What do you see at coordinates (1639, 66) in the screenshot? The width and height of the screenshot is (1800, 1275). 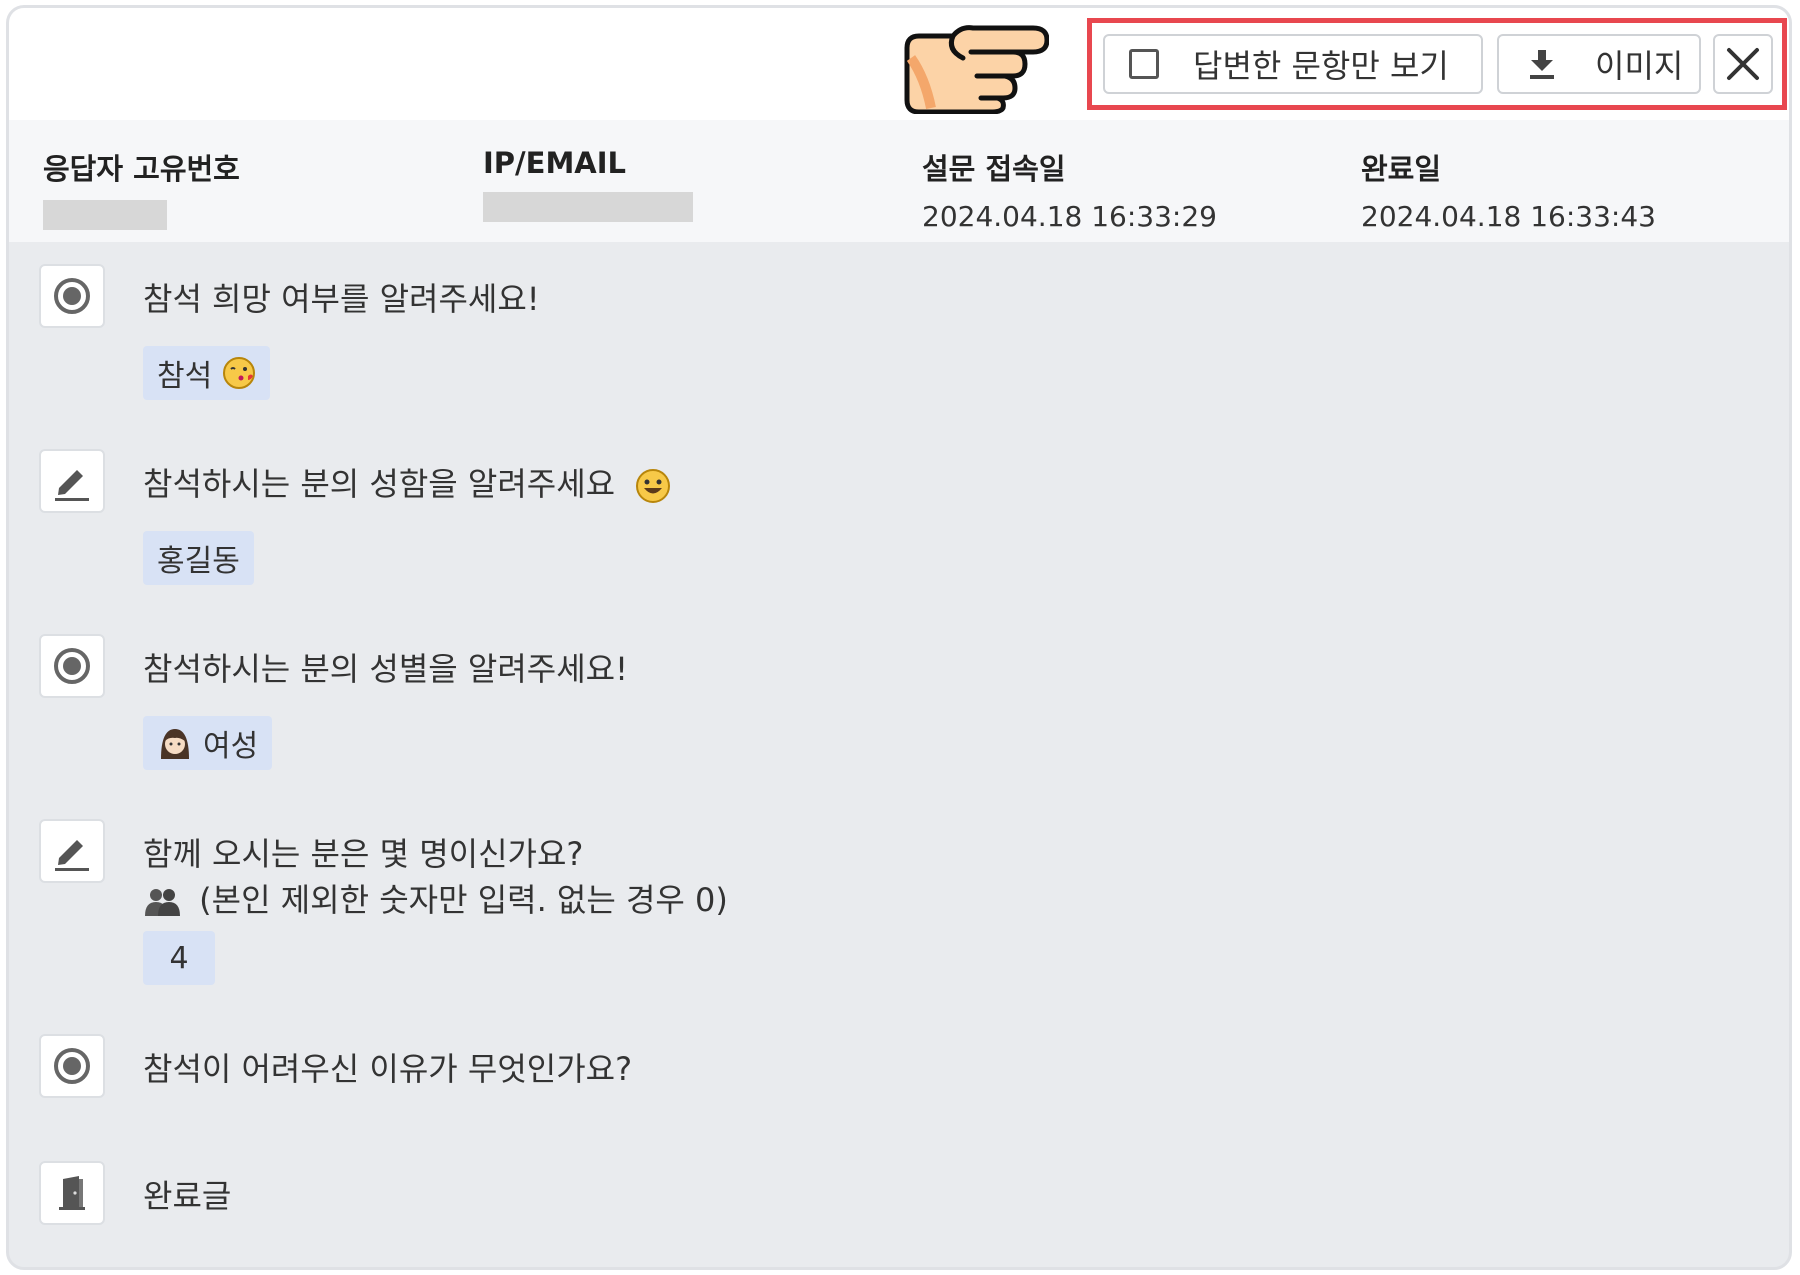 I see `download-image-label: 이미지` at bounding box center [1639, 66].